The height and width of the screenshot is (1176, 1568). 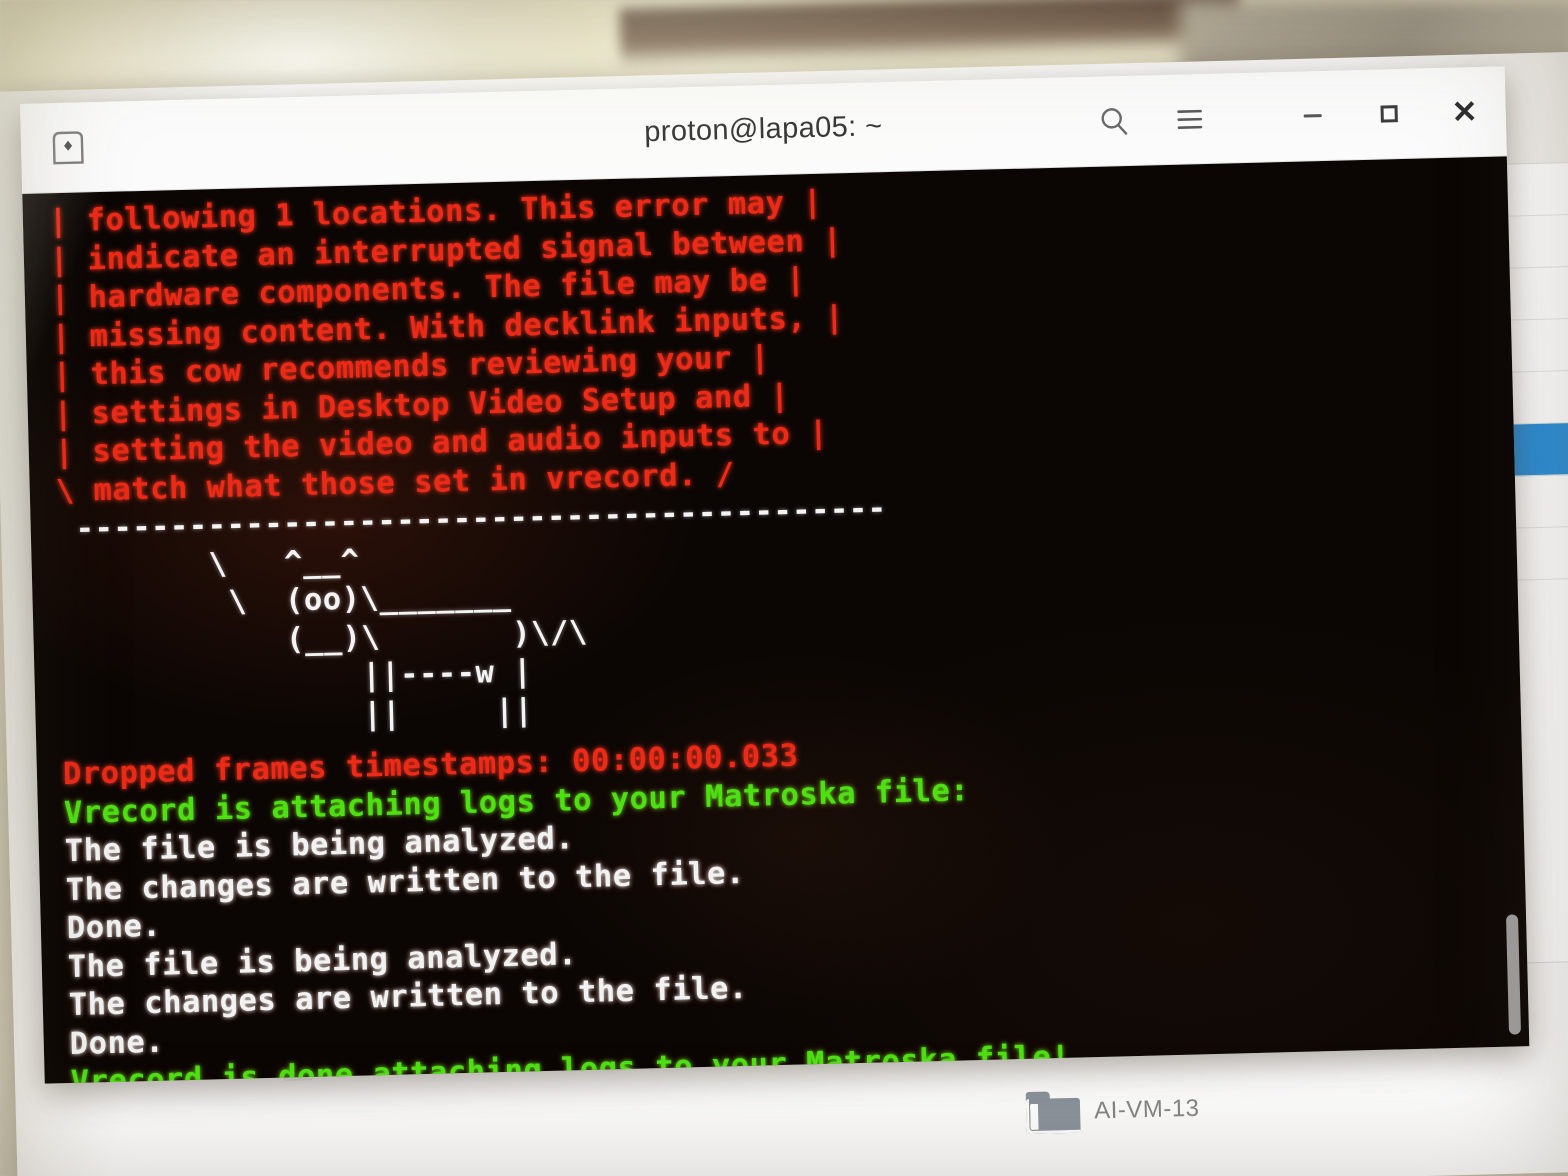 I want to click on desktop-icon-ai-vm-13: AI-VM-13, so click(x=1112, y=1111).